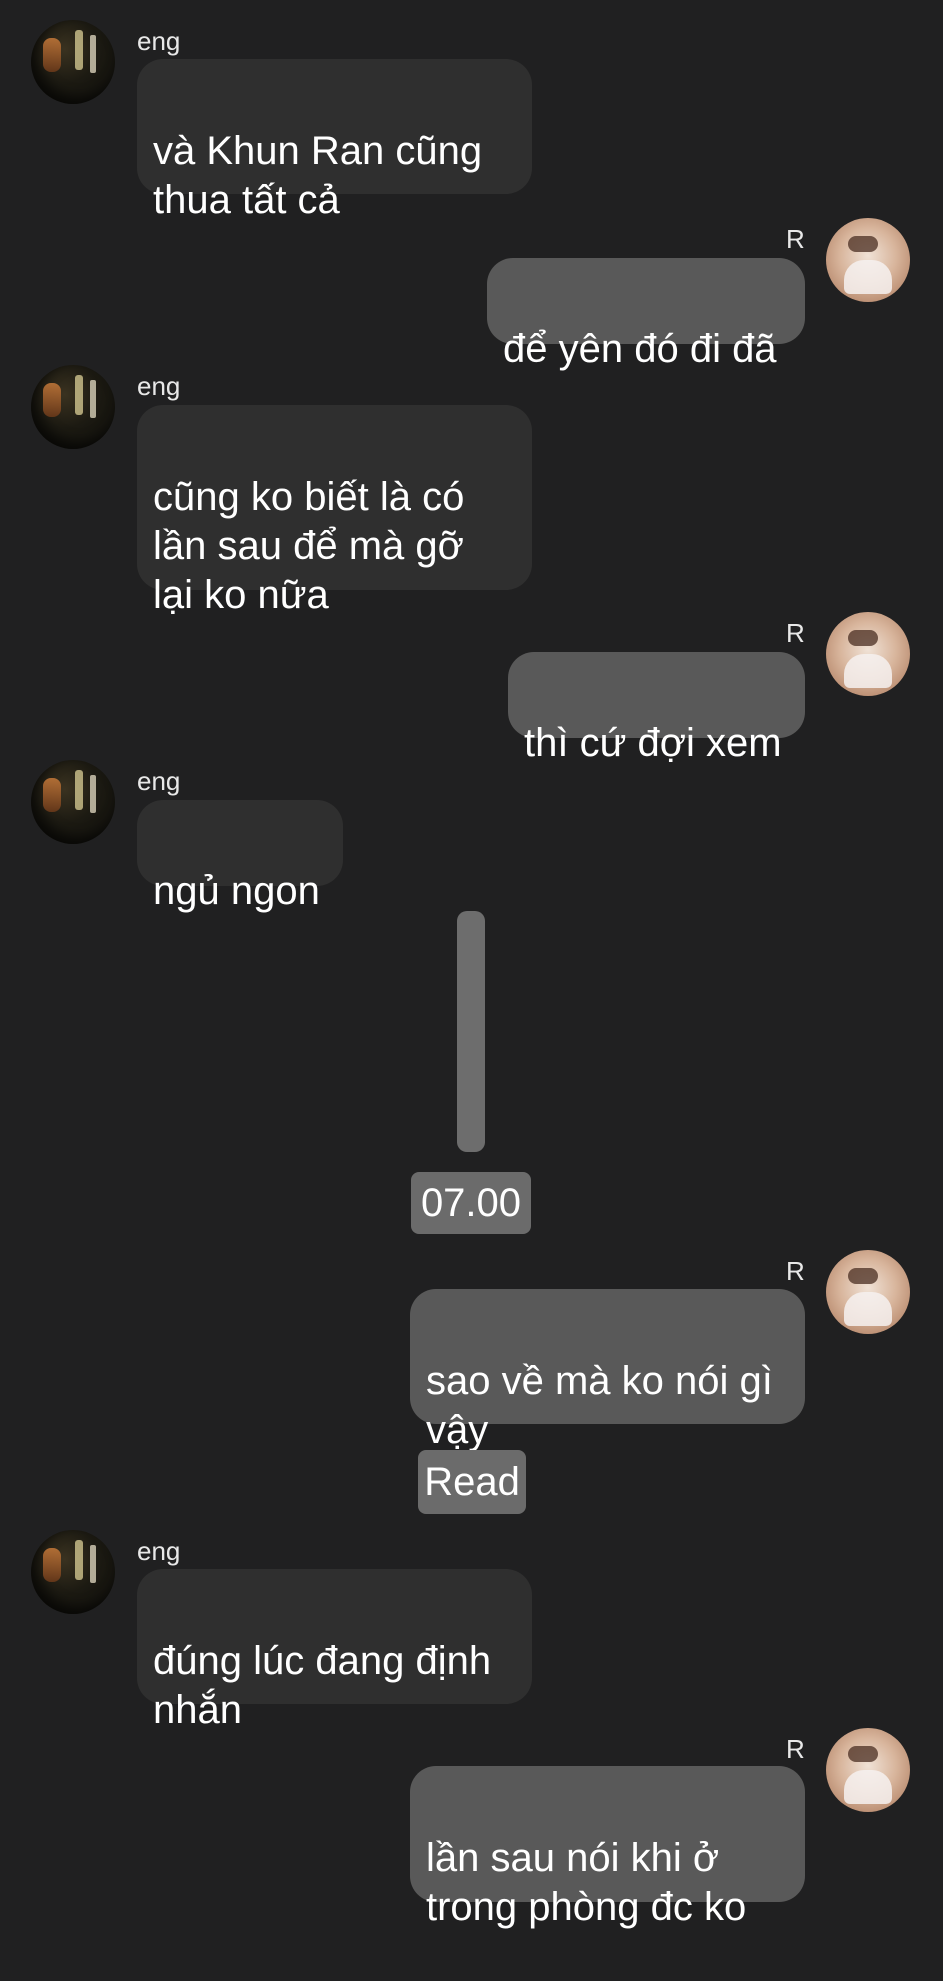 The height and width of the screenshot is (1981, 943). What do you see at coordinates (471, 1203) in the screenshot?
I see `time-divider: 07.00` at bounding box center [471, 1203].